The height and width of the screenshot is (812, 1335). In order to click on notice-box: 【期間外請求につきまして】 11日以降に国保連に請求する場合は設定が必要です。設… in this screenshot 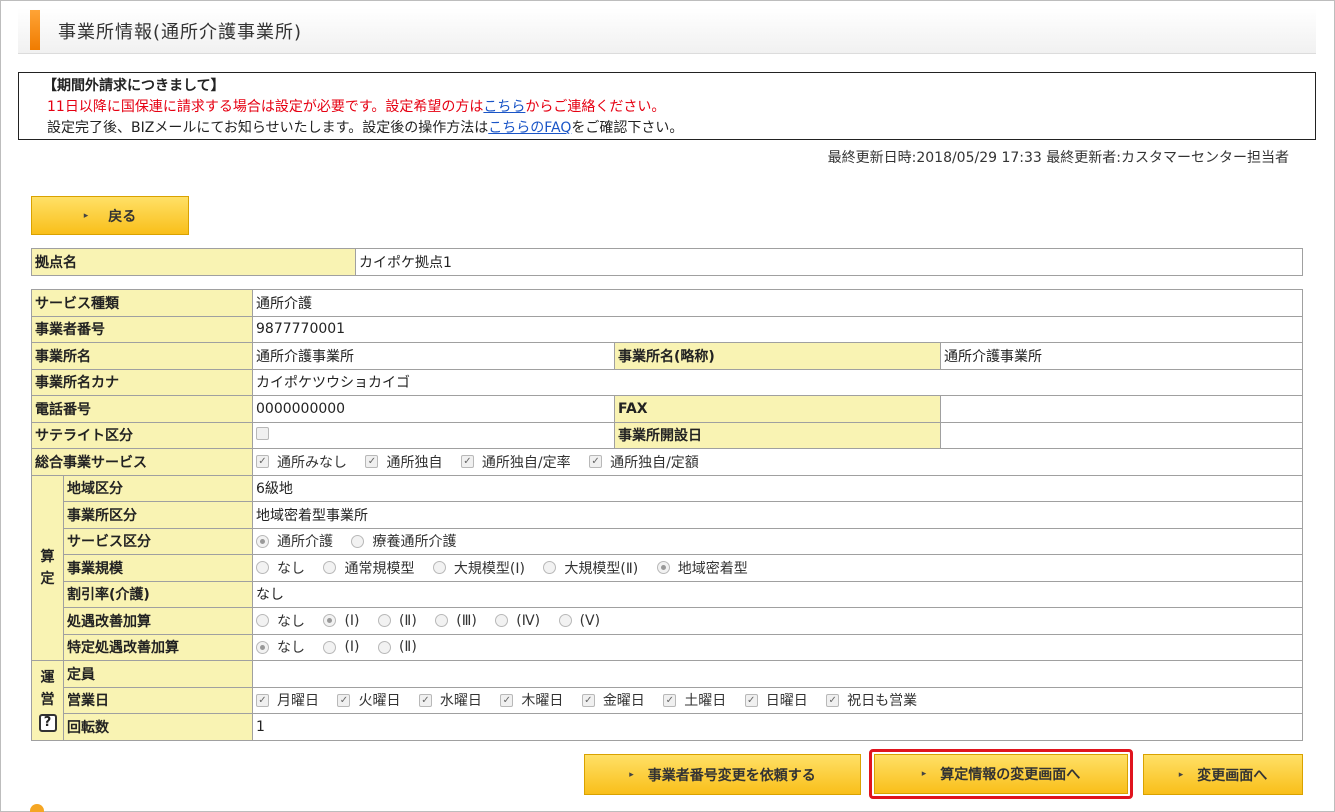, I will do `click(667, 106)`.